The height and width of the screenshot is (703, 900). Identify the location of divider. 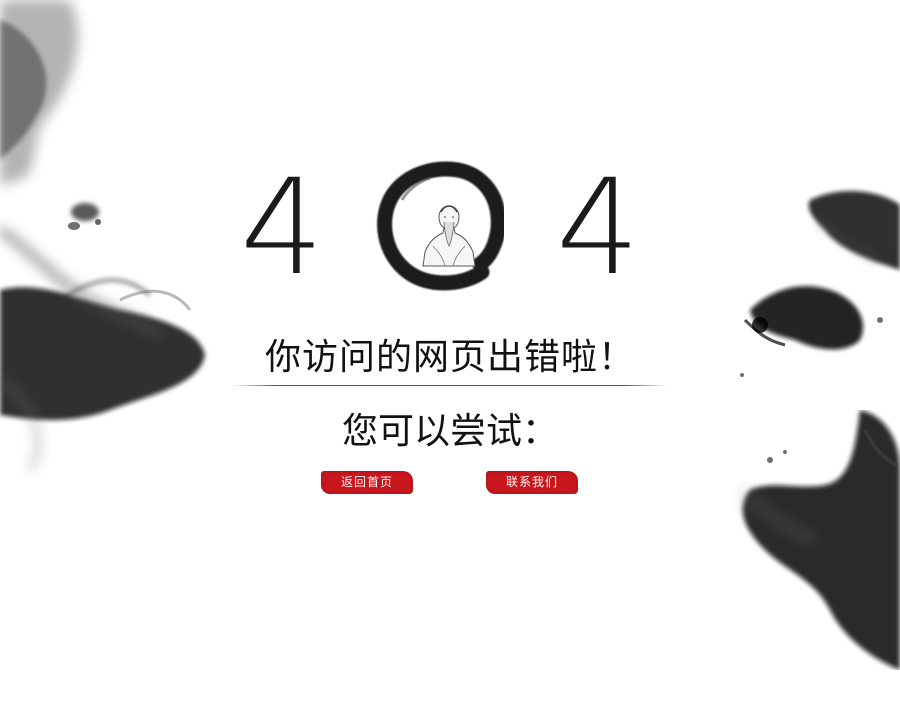
(450, 385).